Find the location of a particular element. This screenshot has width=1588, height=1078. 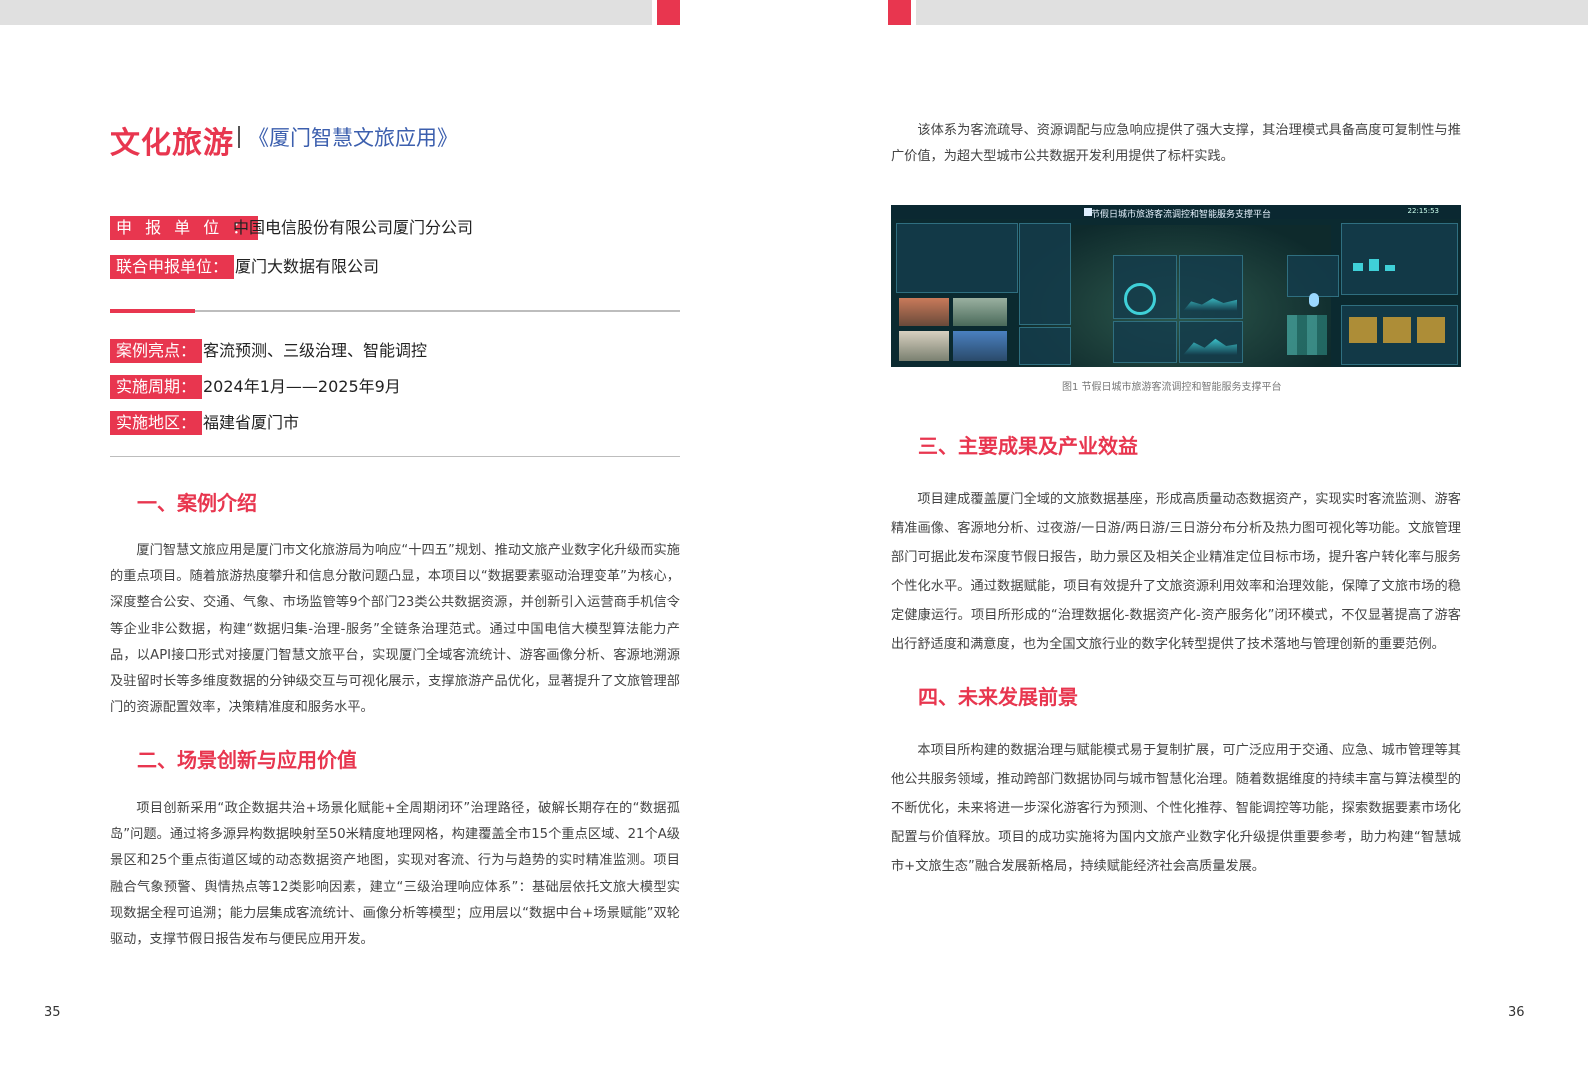

page-title: 文化旅游 is located at coordinates (172, 143).